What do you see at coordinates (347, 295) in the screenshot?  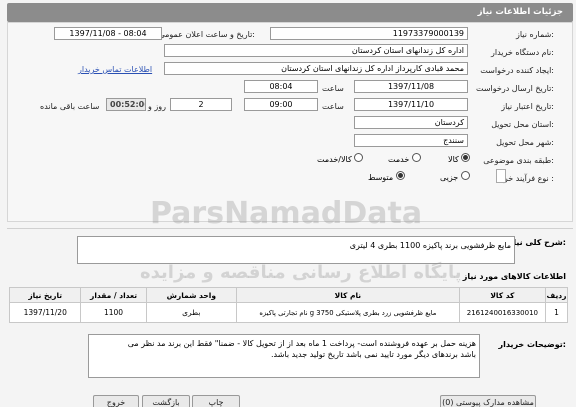 I see `col-name: نام کالا` at bounding box center [347, 295].